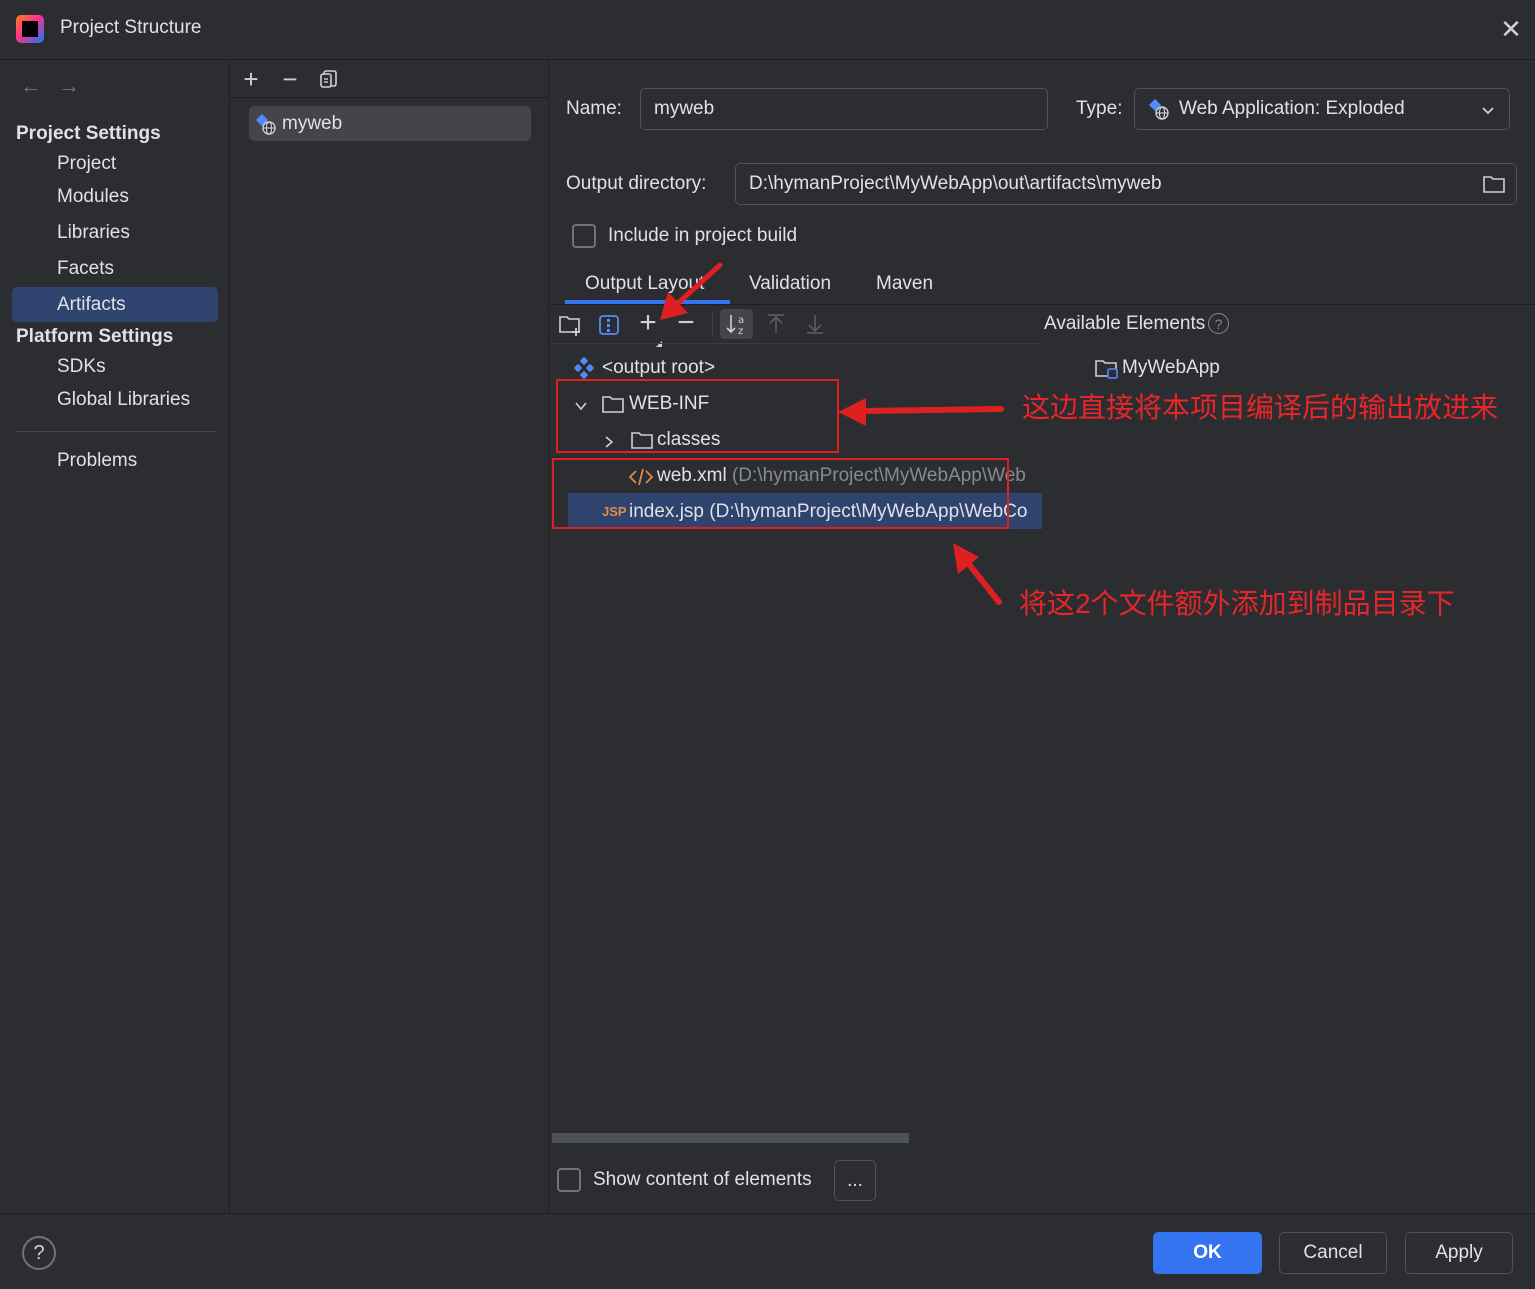 This screenshot has width=1535, height=1289. What do you see at coordinates (977, 574) in the screenshot?
I see `arrow-to-files` at bounding box center [977, 574].